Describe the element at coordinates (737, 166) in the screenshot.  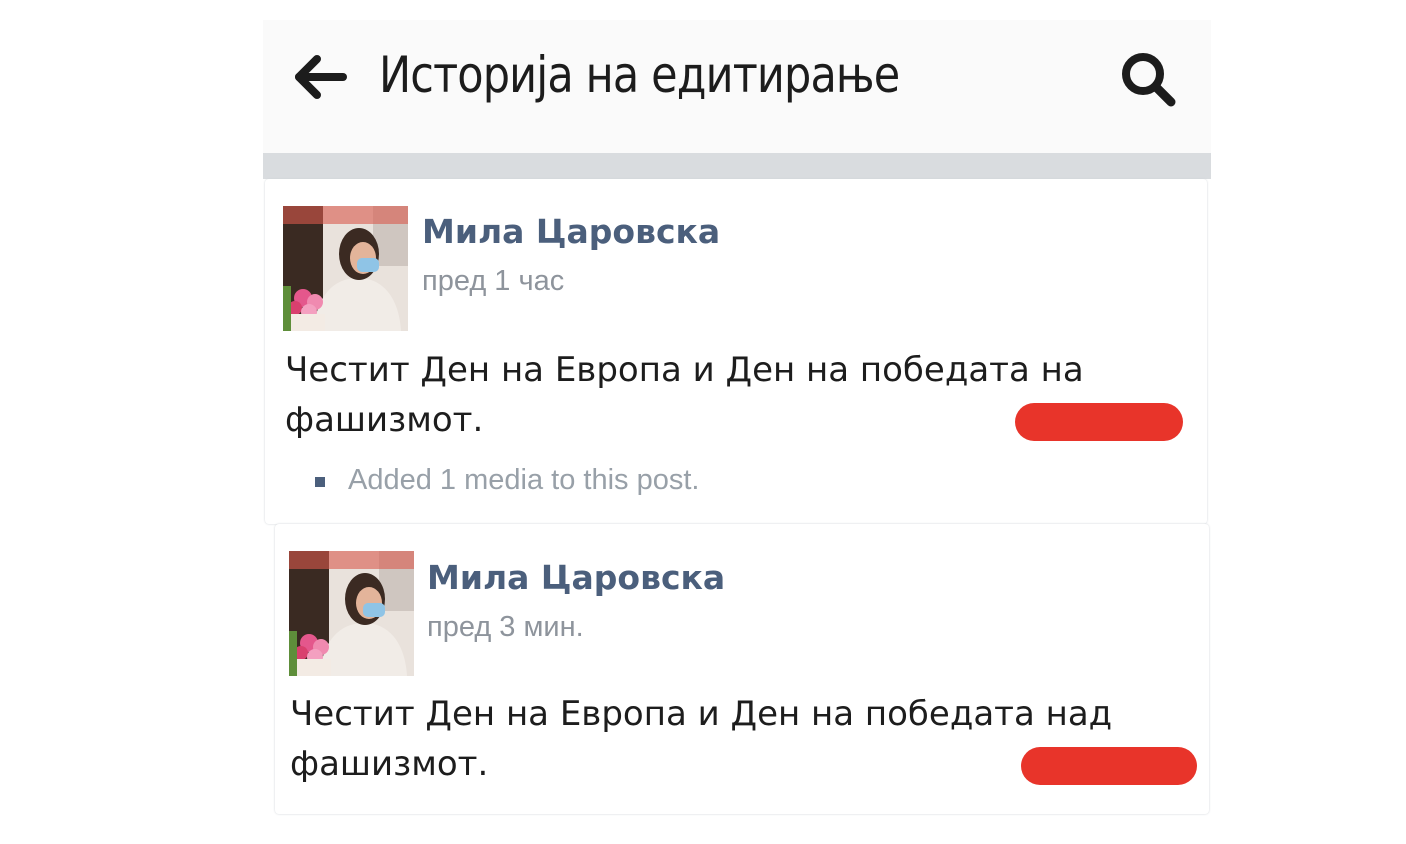
I see `section-divider` at that location.